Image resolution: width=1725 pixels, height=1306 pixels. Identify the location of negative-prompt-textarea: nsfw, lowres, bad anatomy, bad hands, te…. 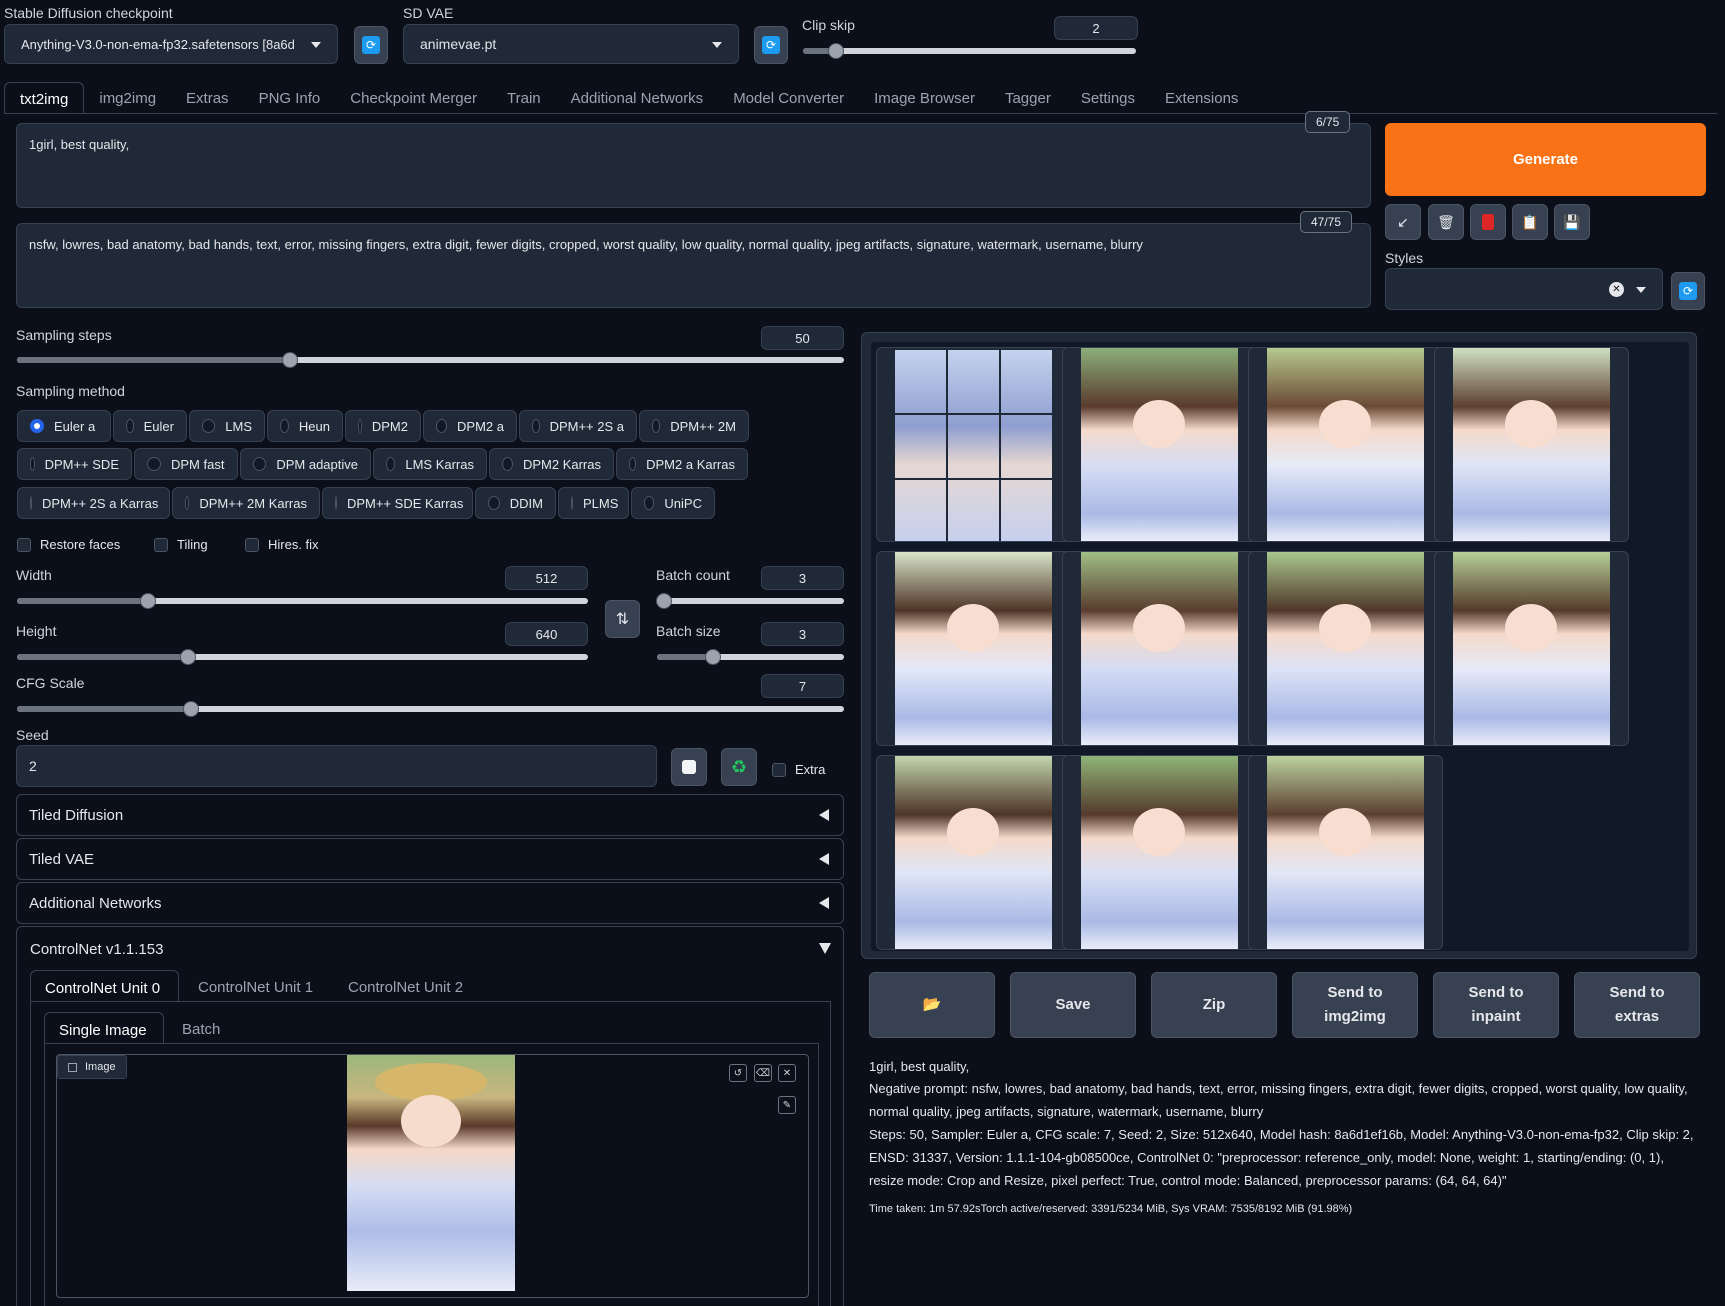
(693, 265).